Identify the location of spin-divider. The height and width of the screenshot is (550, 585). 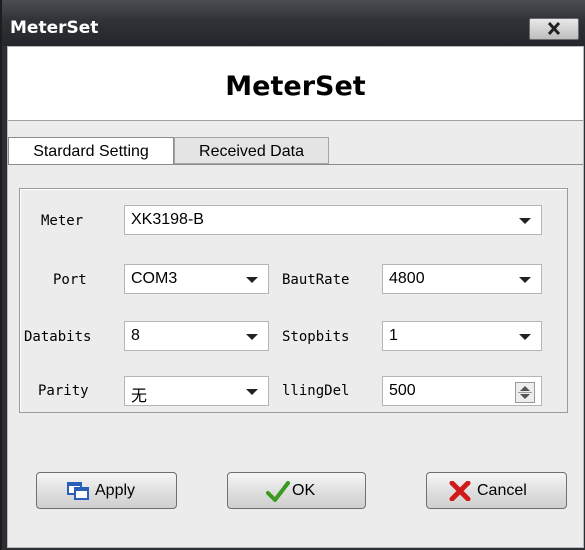
(525, 392).